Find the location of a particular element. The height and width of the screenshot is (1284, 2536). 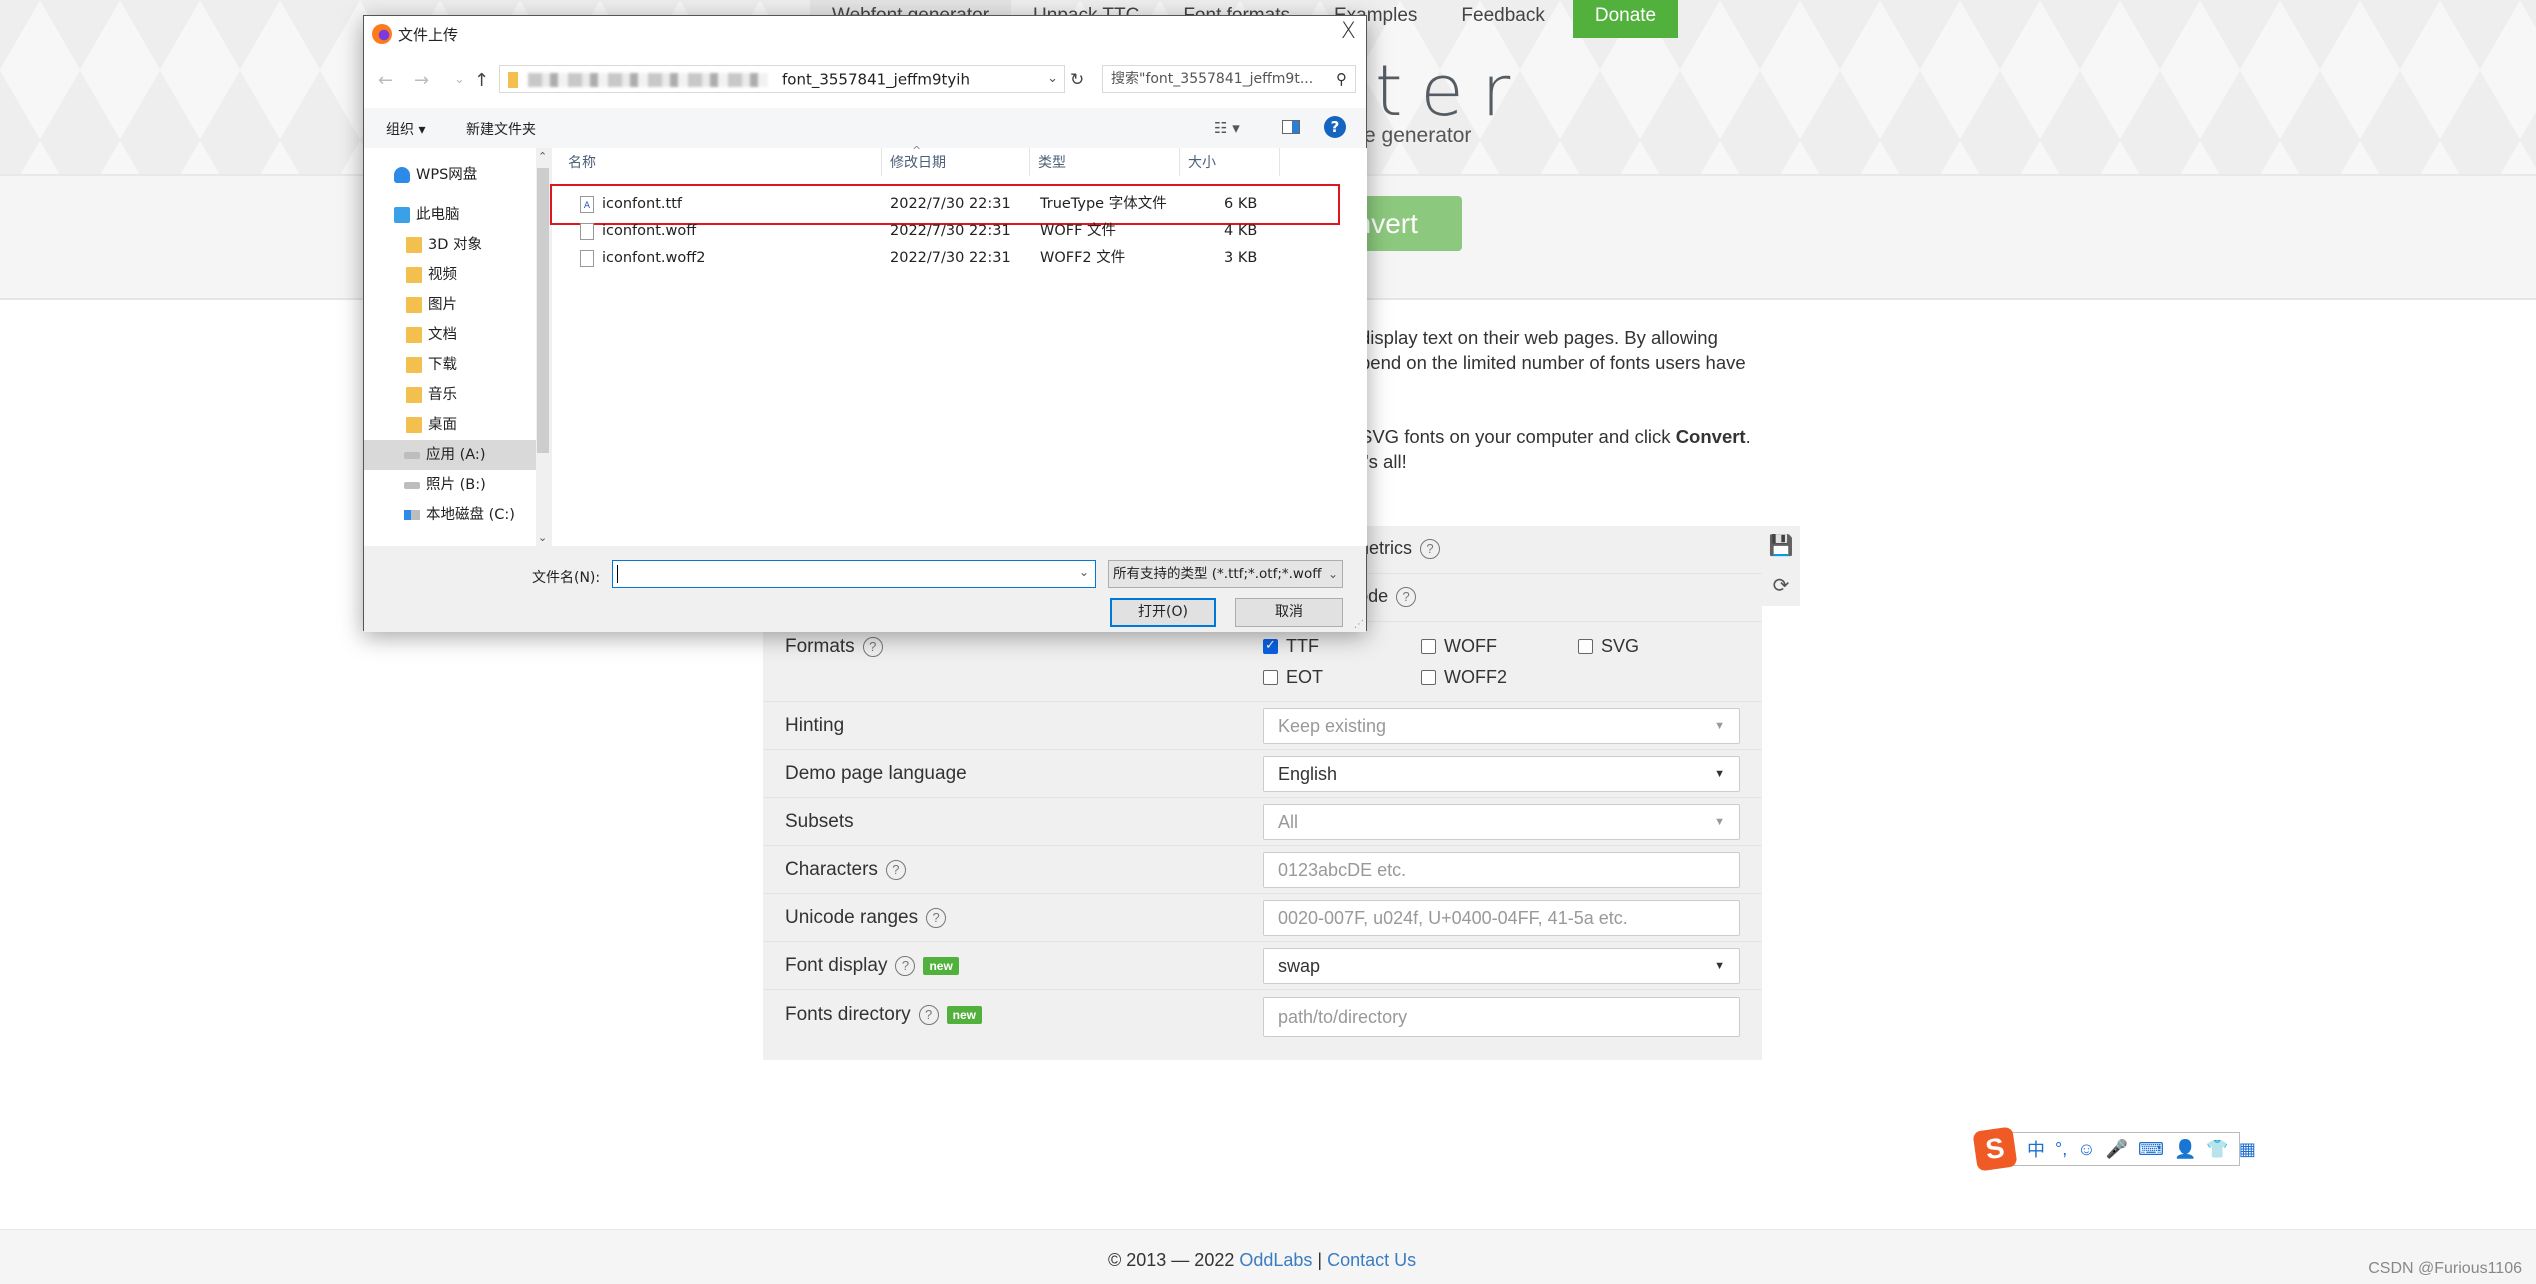

cancel-button: 取消 is located at coordinates (1289, 612).